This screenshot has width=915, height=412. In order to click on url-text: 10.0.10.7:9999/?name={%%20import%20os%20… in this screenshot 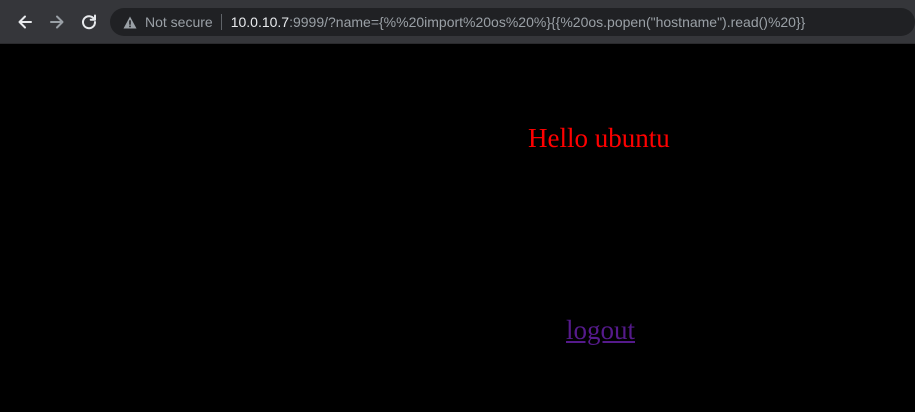, I will do `click(518, 22)`.